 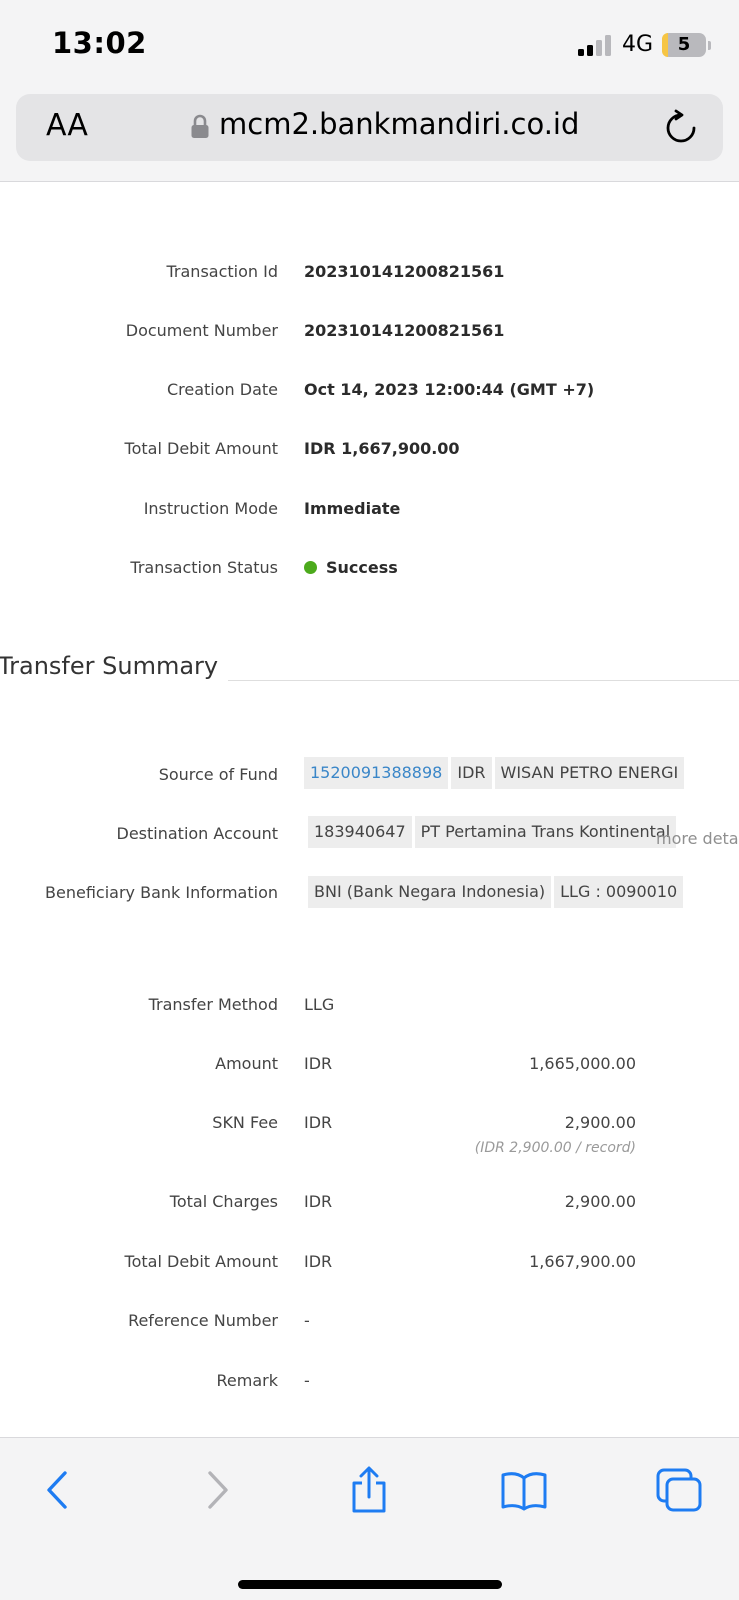 What do you see at coordinates (223, 1201) in the screenshot?
I see `total-charges-label: Total Charges` at bounding box center [223, 1201].